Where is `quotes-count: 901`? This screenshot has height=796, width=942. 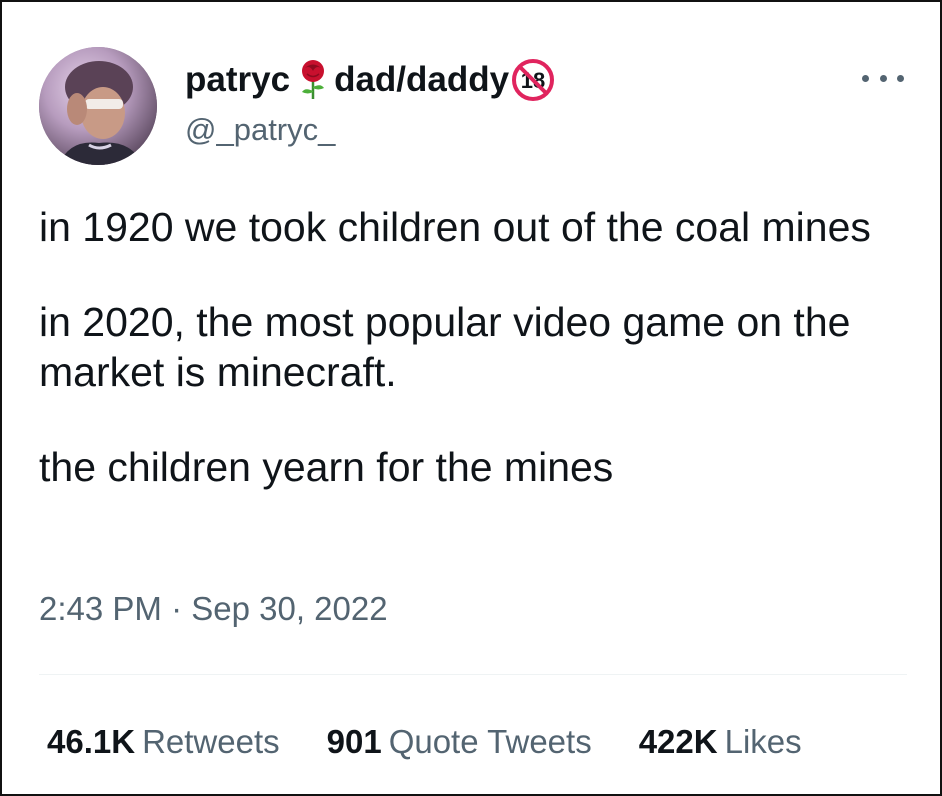 quotes-count: 901 is located at coordinates (354, 741).